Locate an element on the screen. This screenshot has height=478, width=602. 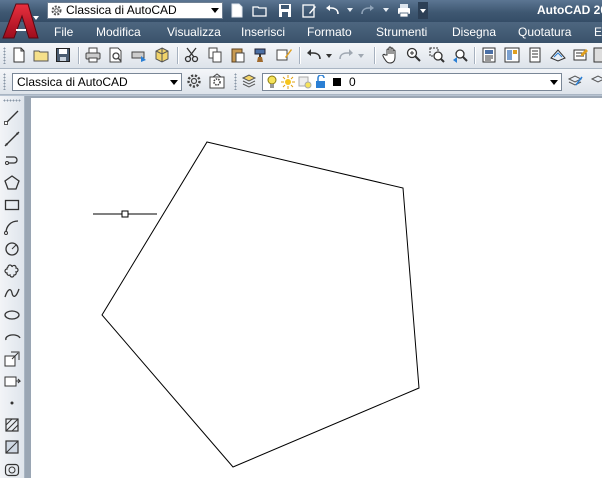
menu-quotatura: Quotatura is located at coordinates (544, 32).